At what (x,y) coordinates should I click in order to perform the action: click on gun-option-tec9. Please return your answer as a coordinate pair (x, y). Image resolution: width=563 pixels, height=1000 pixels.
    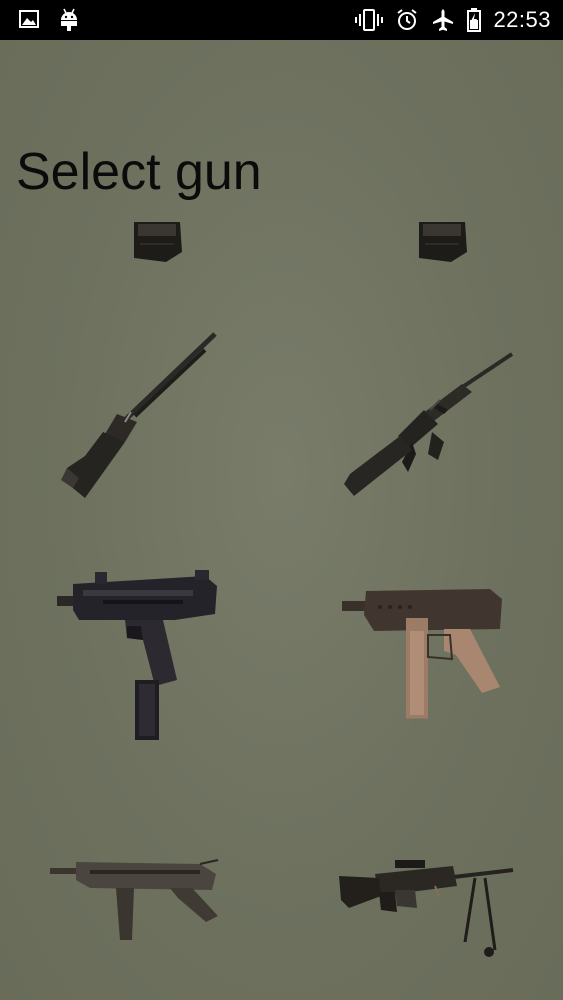
    Looking at the image, I should click on (422, 655).